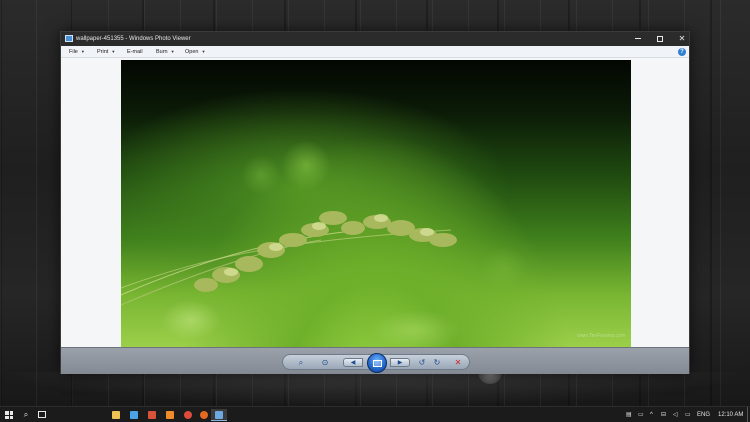  I want to click on close-button: ✕, so click(682, 39).